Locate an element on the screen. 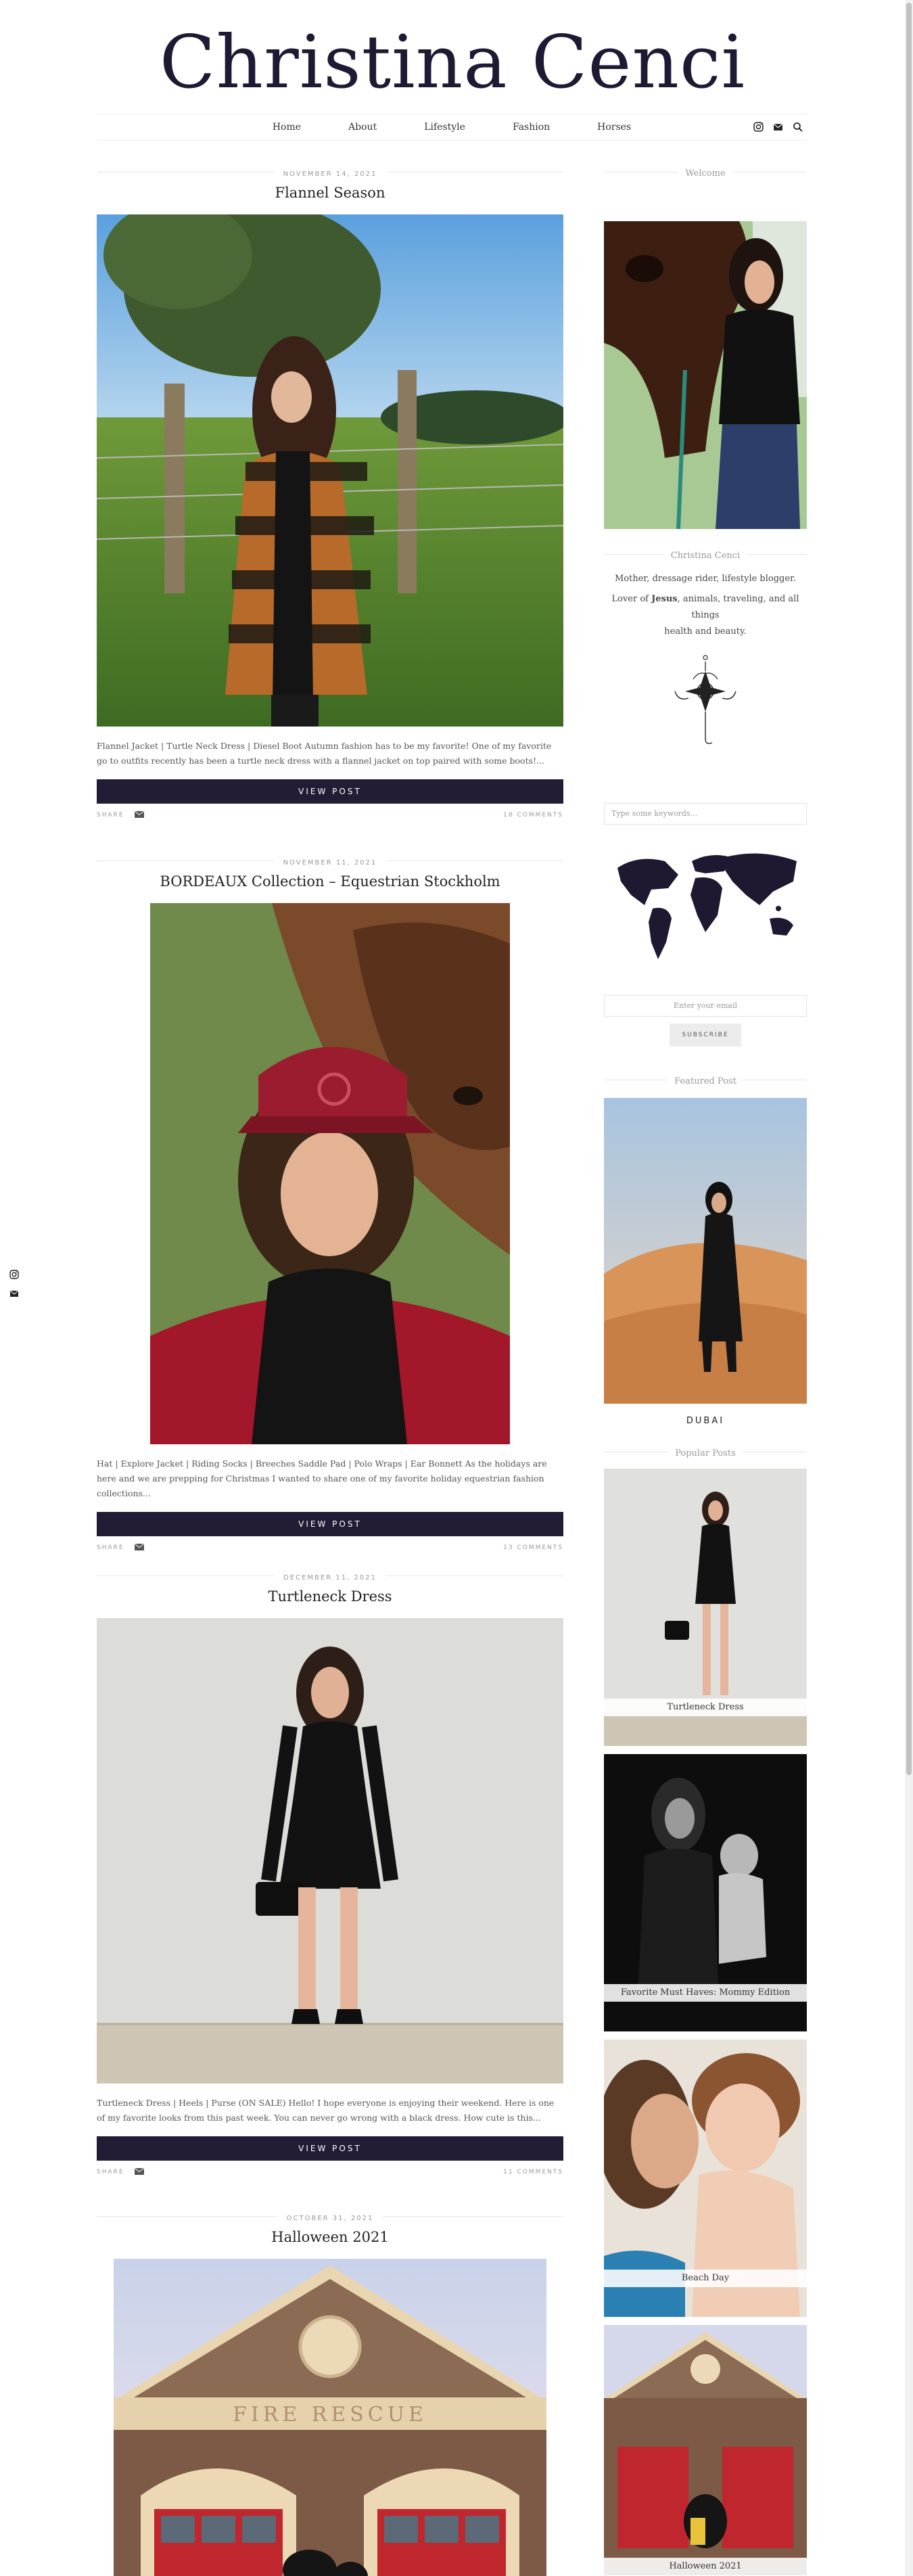  popular-post-label: Favorite Must Haves: Mommy Edition is located at coordinates (705, 1993).